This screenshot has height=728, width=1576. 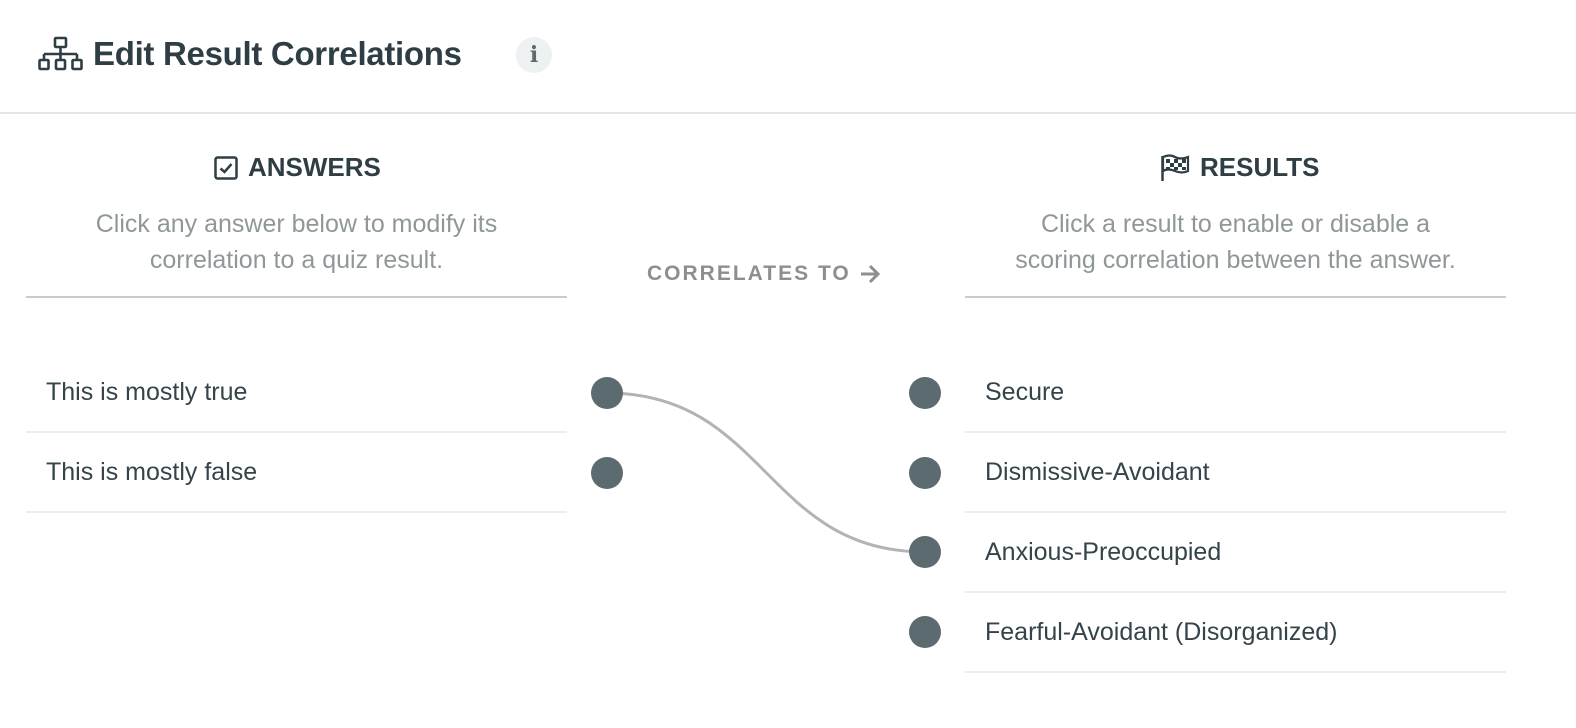 What do you see at coordinates (314, 167) in the screenshot?
I see `answers-heading-label: ANSWERS` at bounding box center [314, 167].